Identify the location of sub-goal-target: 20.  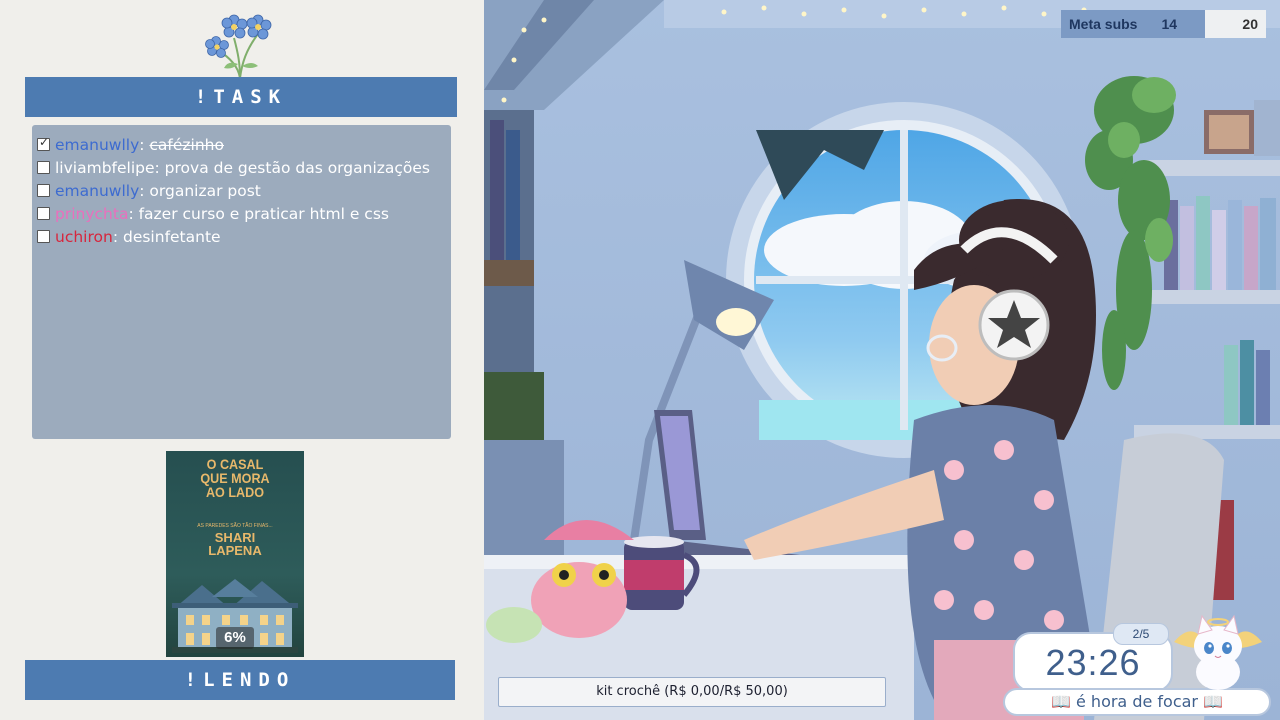
(1235, 24).